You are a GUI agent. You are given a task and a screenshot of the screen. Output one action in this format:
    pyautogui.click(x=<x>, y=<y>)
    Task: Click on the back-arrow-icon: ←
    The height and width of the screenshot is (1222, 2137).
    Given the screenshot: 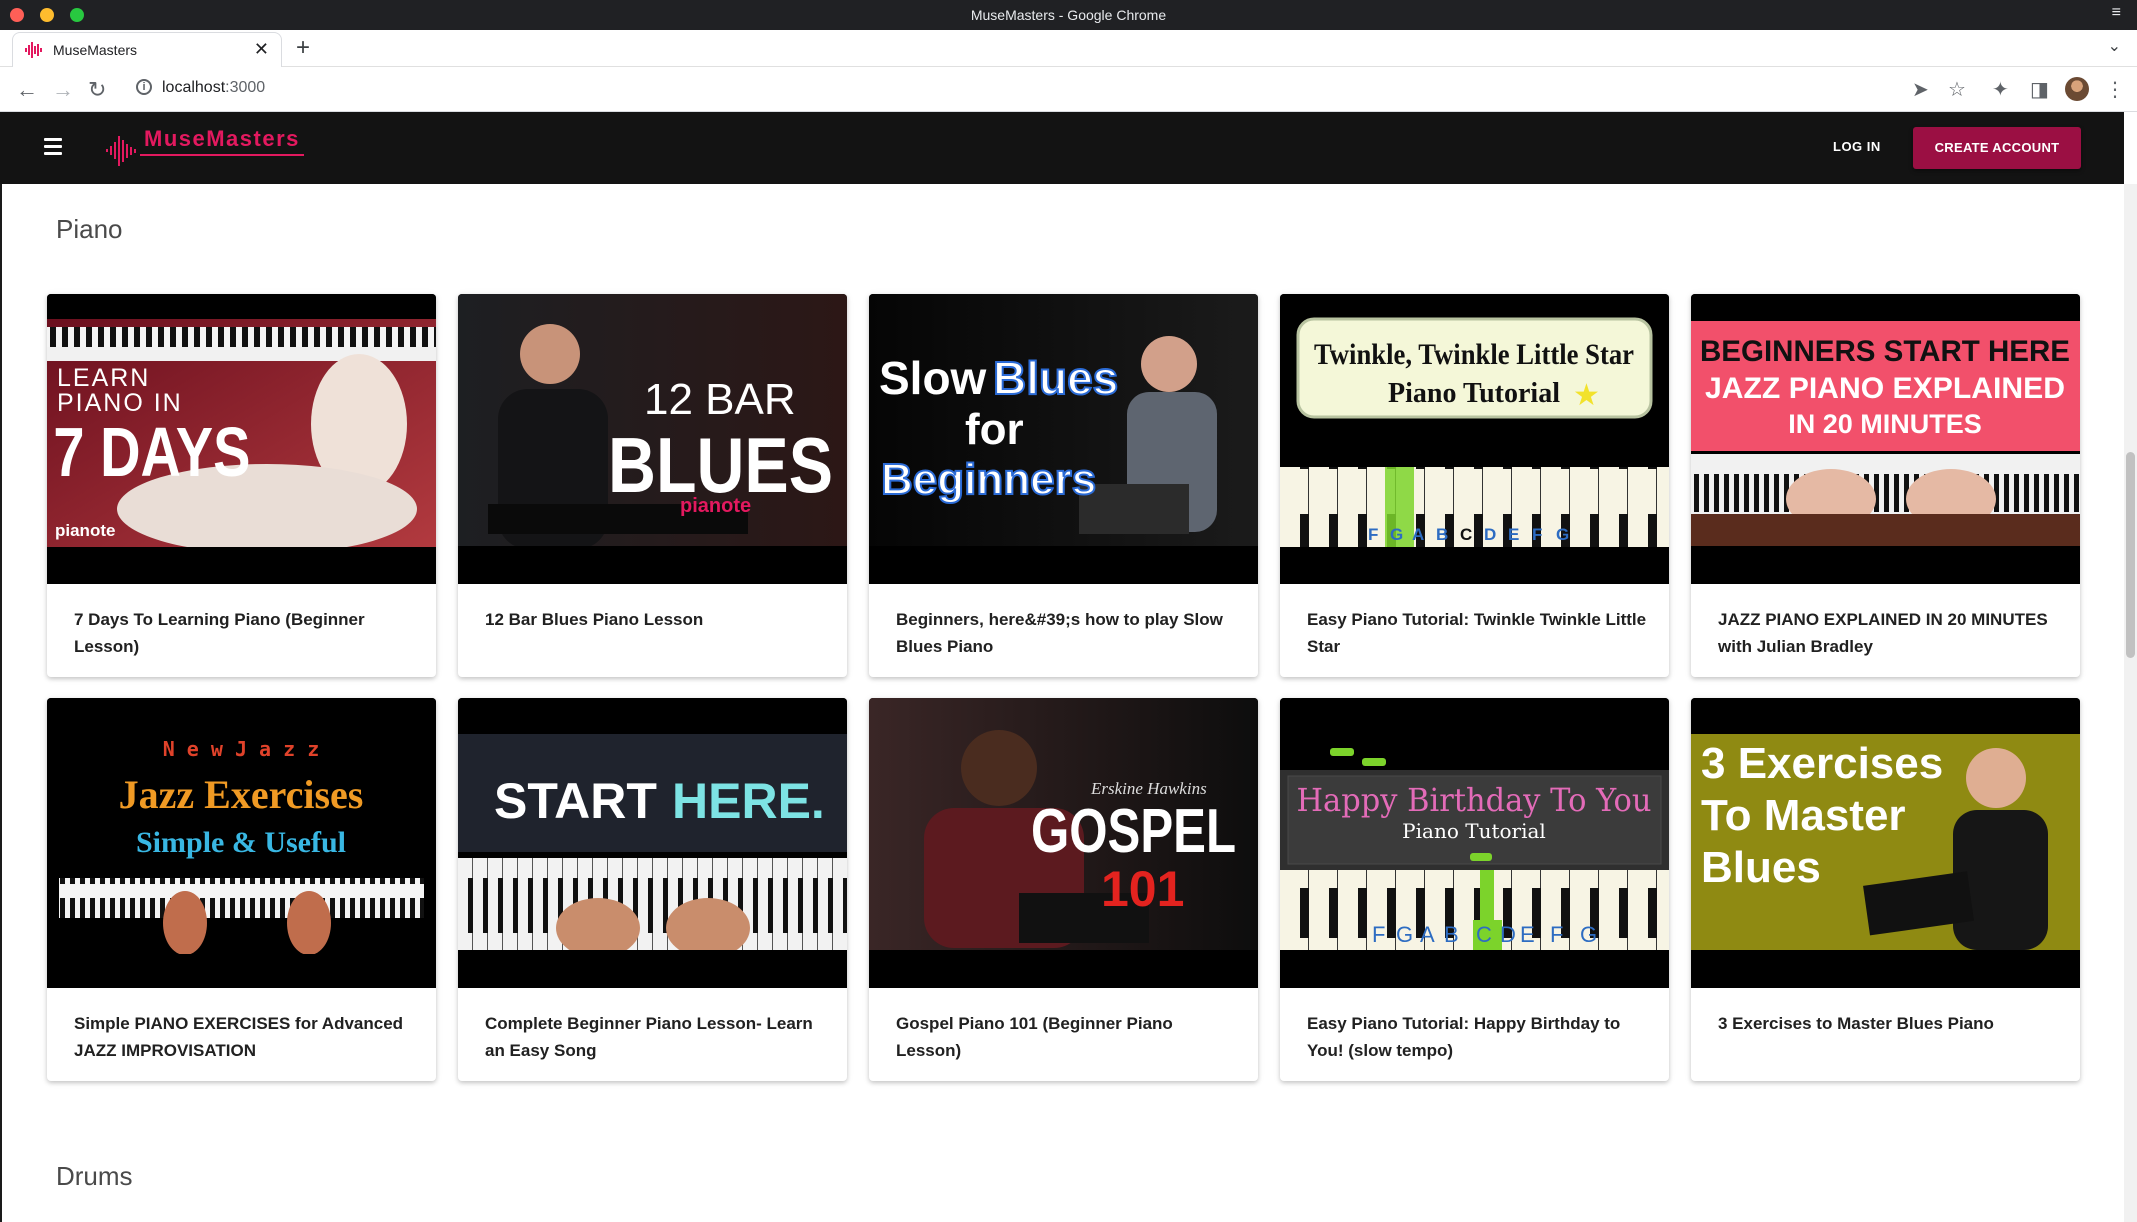 What is the action you would take?
    pyautogui.click(x=27, y=90)
    